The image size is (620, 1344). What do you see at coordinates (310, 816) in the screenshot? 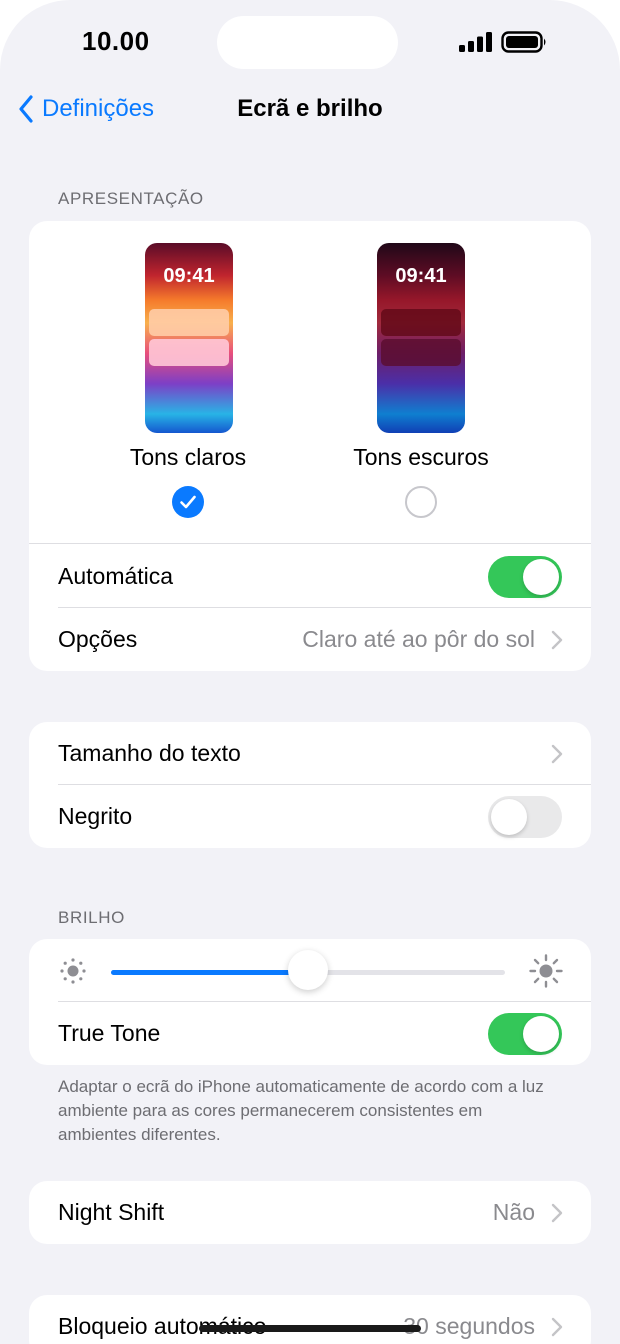
I see `bold-row: Negrito` at bounding box center [310, 816].